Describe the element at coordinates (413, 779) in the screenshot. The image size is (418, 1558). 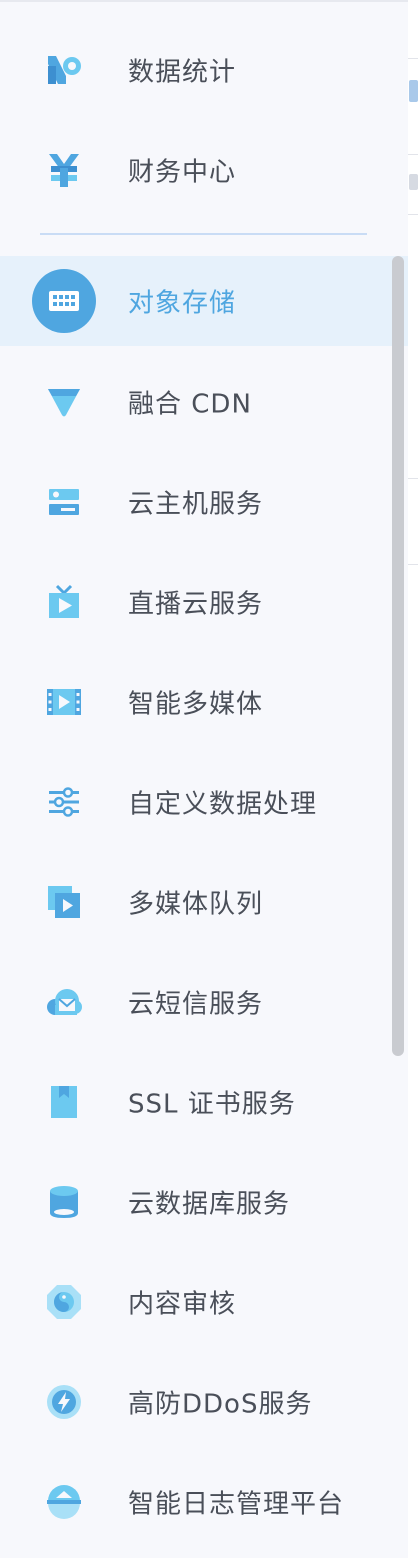
I see `main-content-edge` at that location.